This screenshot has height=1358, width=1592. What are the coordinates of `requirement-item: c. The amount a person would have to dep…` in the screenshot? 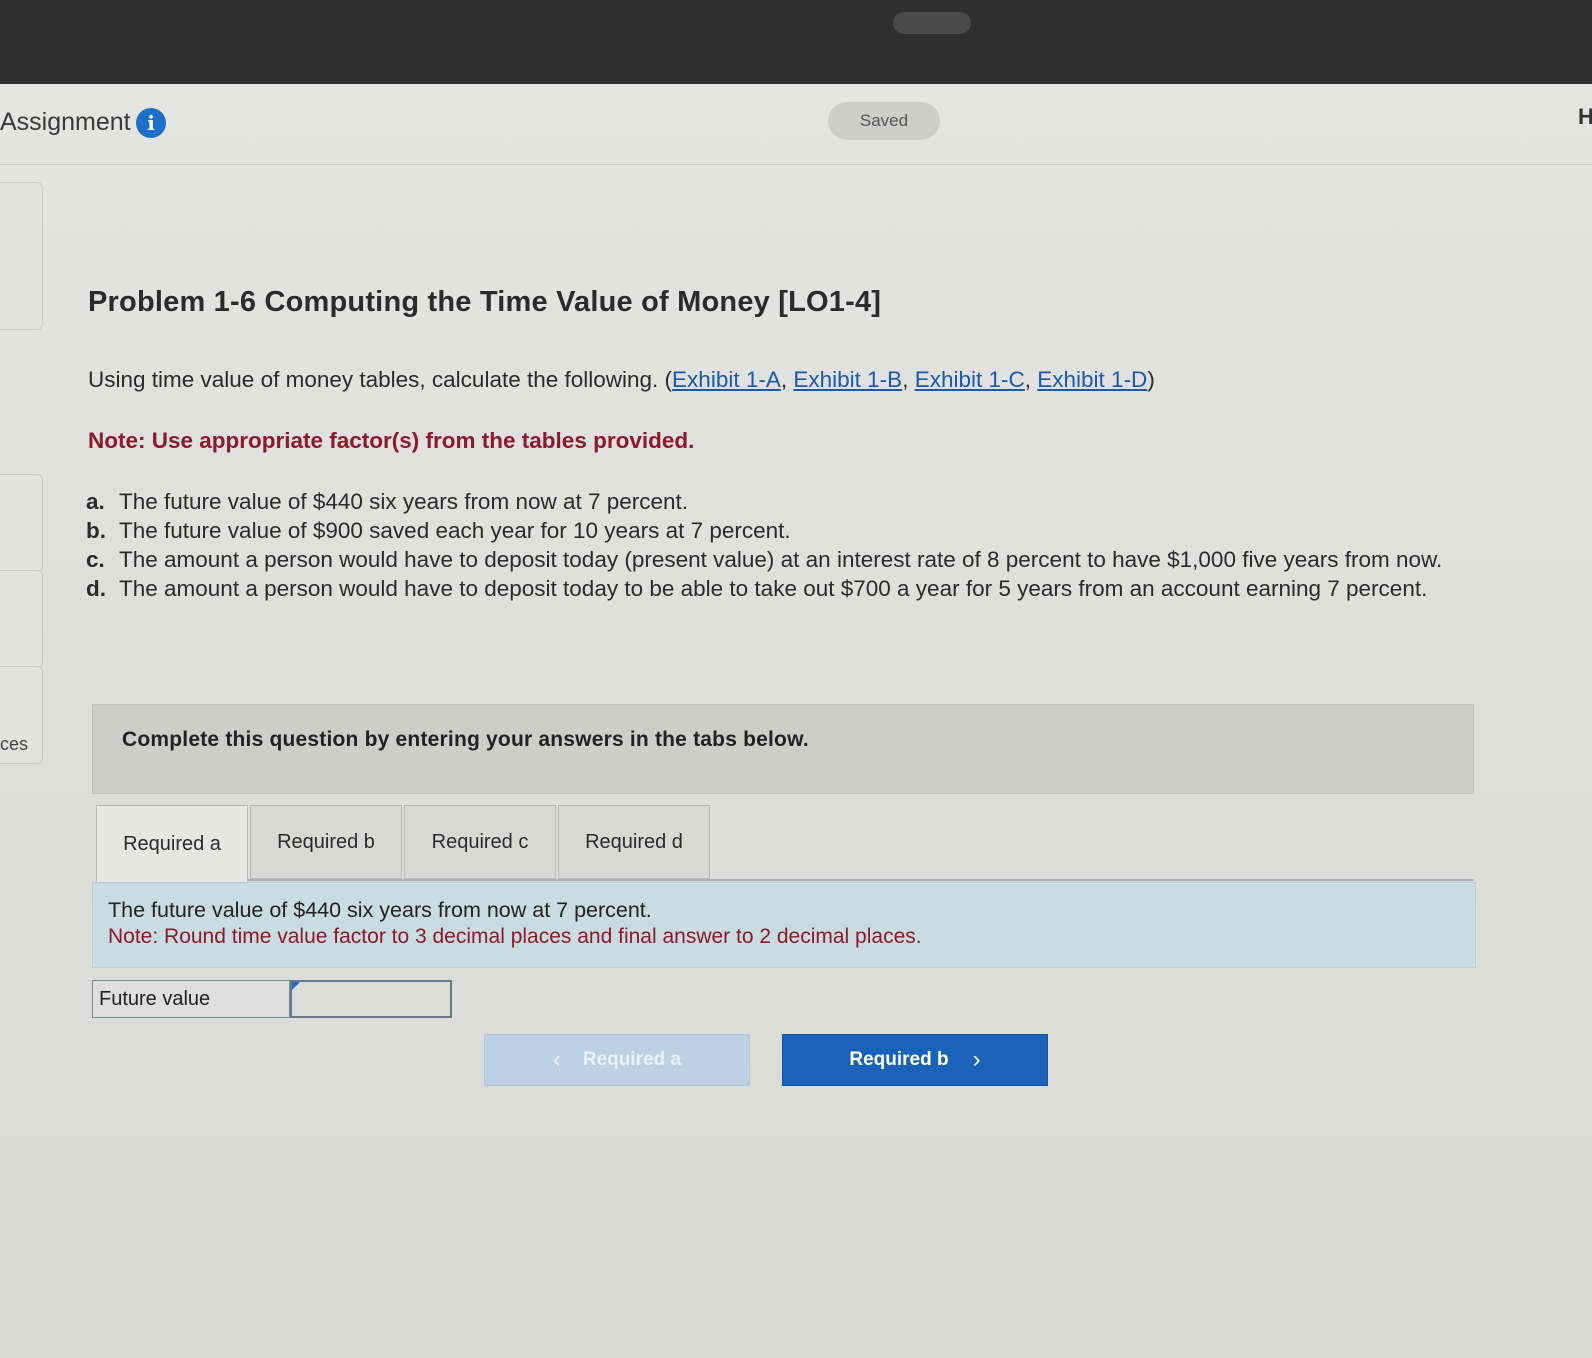 It's located at (826, 559).